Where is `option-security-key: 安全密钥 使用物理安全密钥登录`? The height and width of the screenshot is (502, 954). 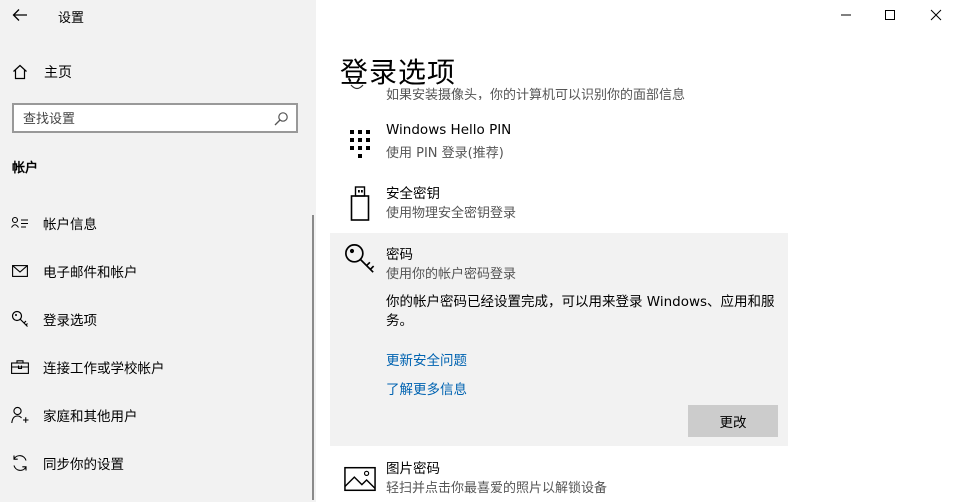 option-security-key: 安全密钥 使用物理安全密钥登录 is located at coordinates (560, 205).